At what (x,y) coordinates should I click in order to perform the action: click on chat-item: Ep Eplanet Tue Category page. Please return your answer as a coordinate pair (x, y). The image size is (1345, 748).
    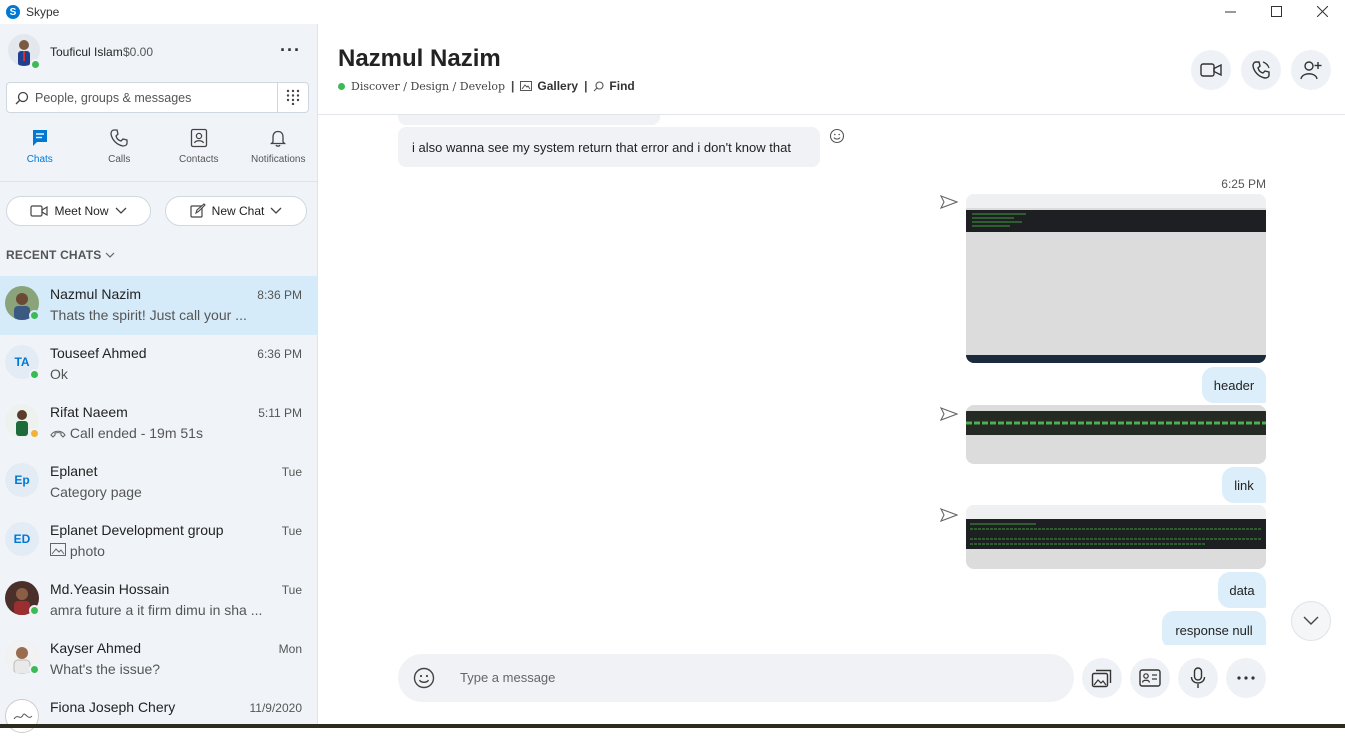
    Looking at the image, I should click on (159, 482).